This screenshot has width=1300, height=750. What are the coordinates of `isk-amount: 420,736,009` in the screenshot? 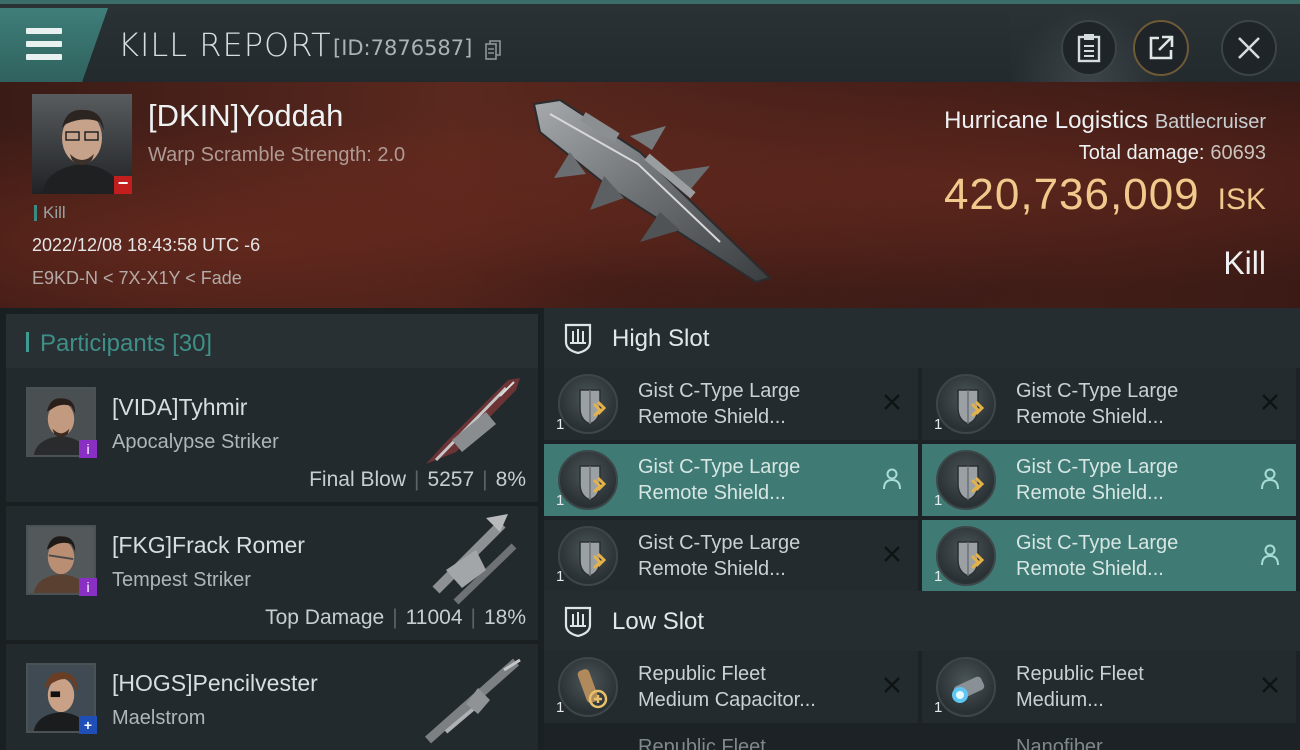 It's located at (1071, 194).